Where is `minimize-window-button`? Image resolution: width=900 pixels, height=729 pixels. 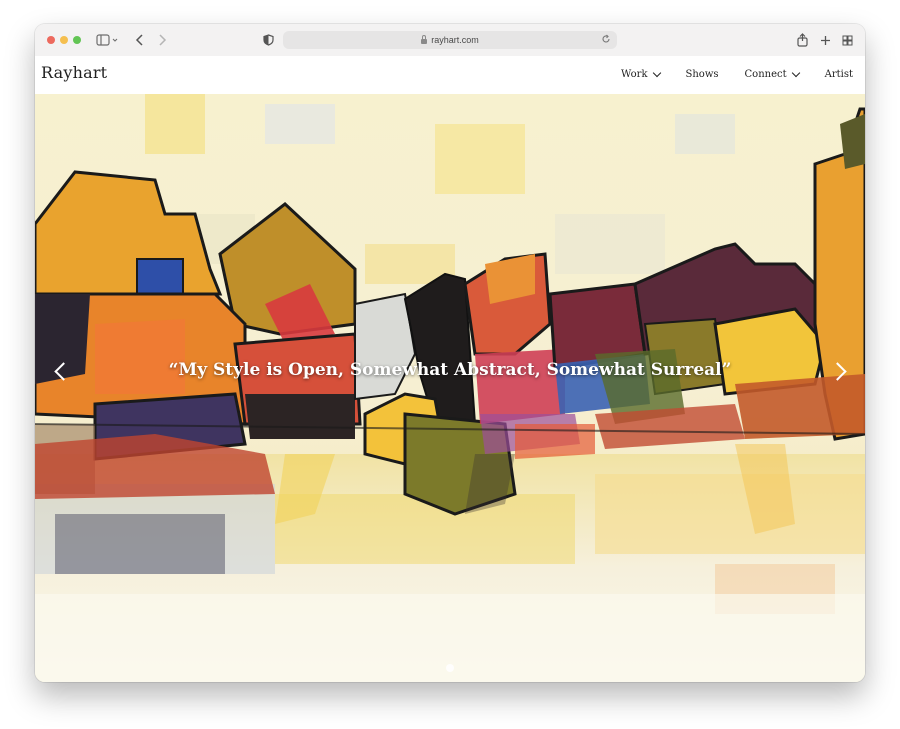 minimize-window-button is located at coordinates (64, 40).